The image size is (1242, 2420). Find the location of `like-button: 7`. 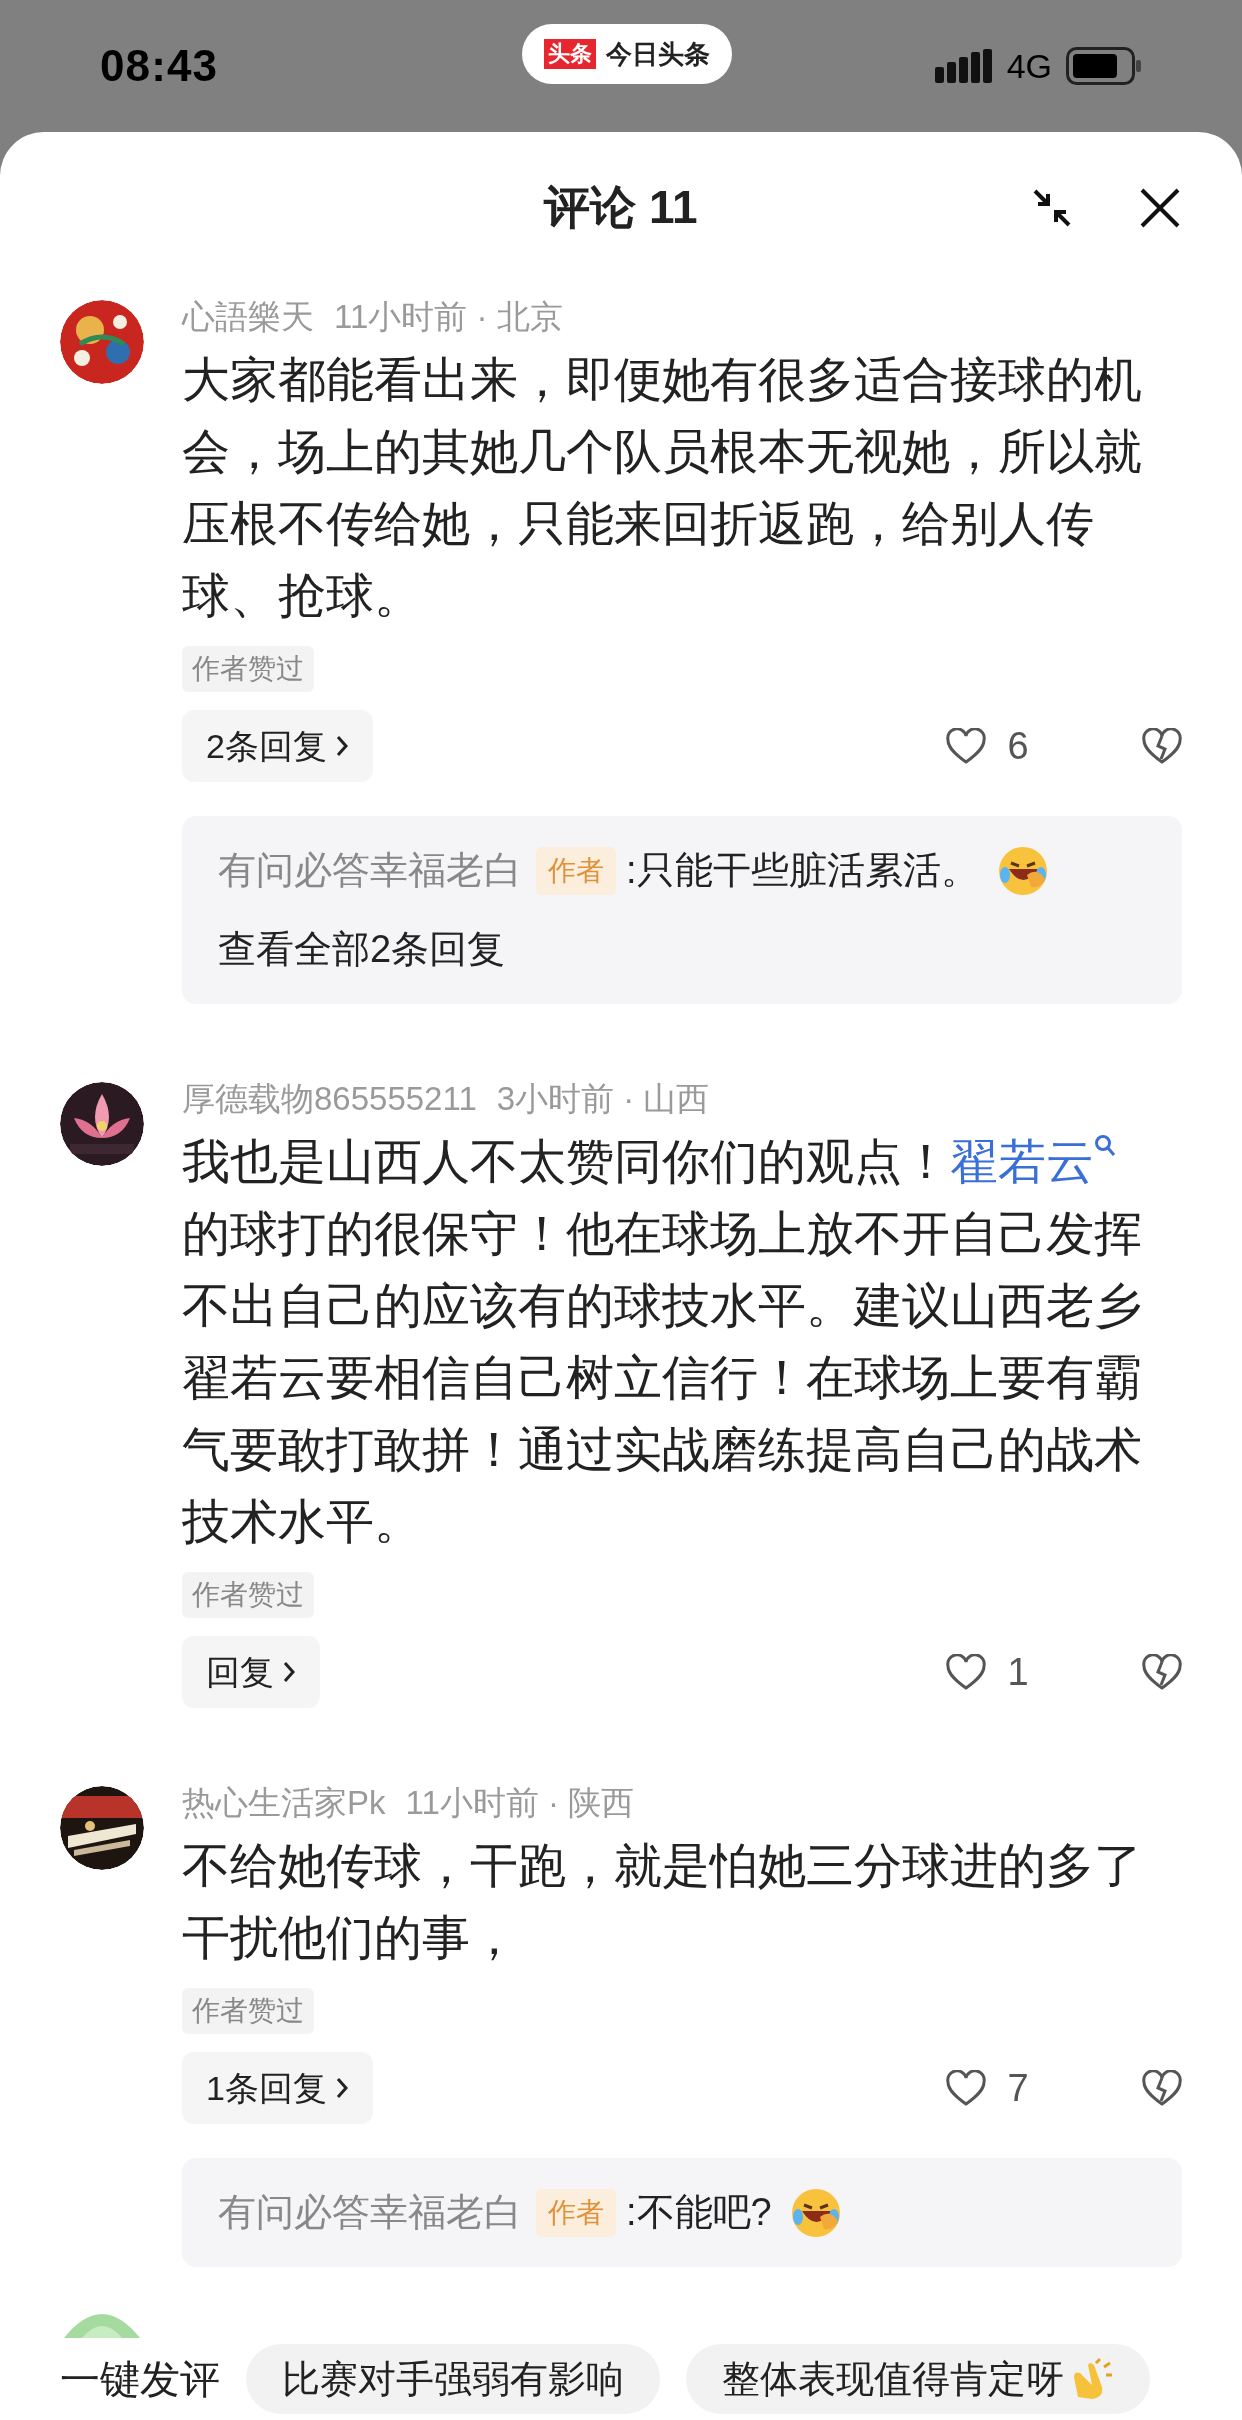

like-button: 7 is located at coordinates (992, 2088).